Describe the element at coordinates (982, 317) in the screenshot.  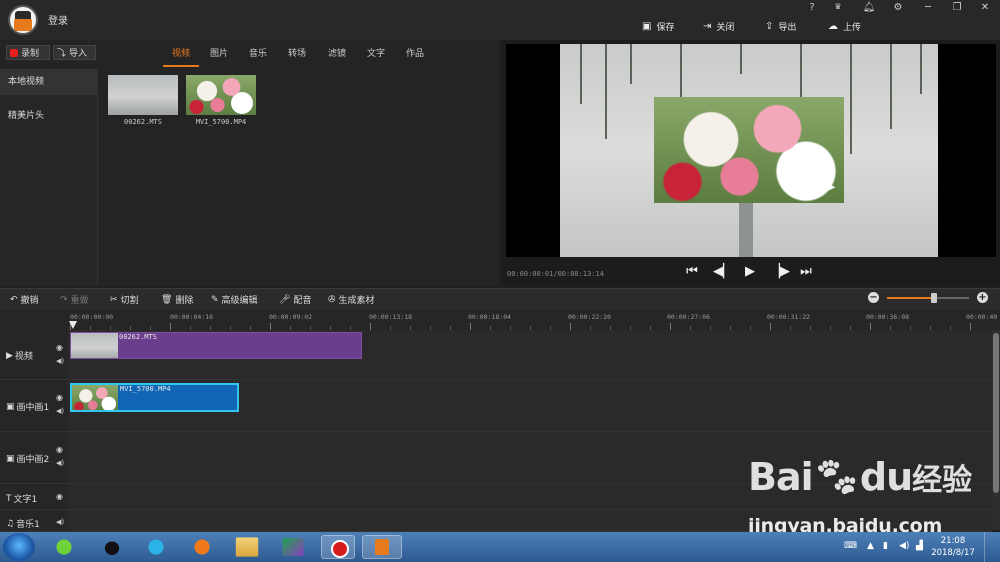
I see `ruler-label: 00:00:40` at that location.